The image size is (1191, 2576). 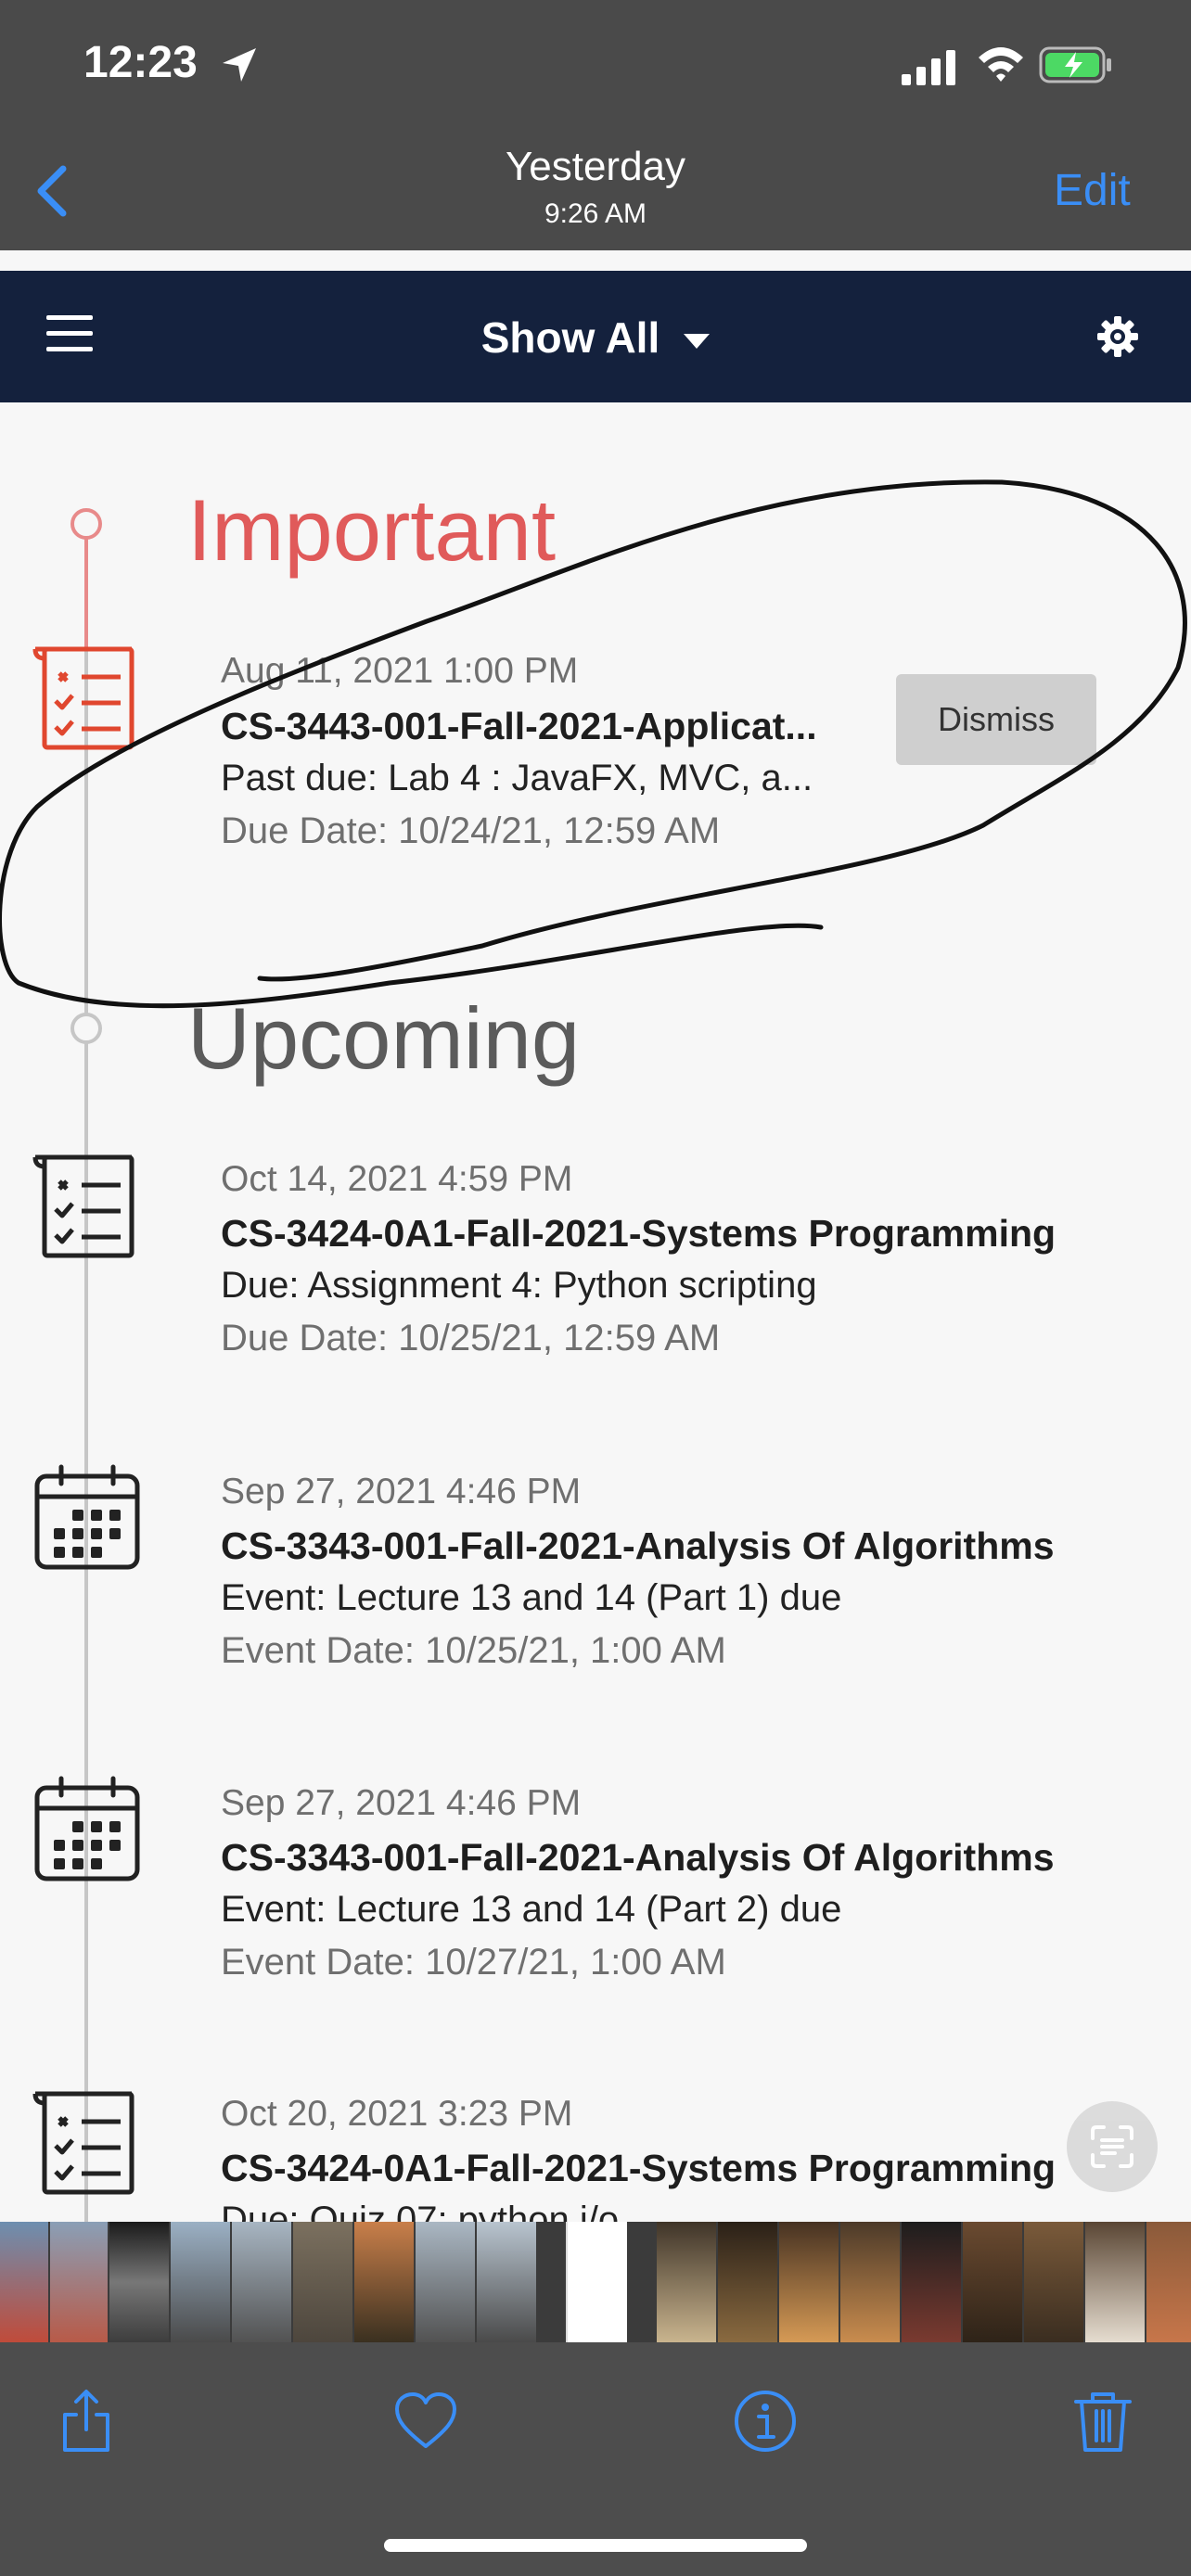 I want to click on favorite-heart-icon, so click(x=425, y=2421).